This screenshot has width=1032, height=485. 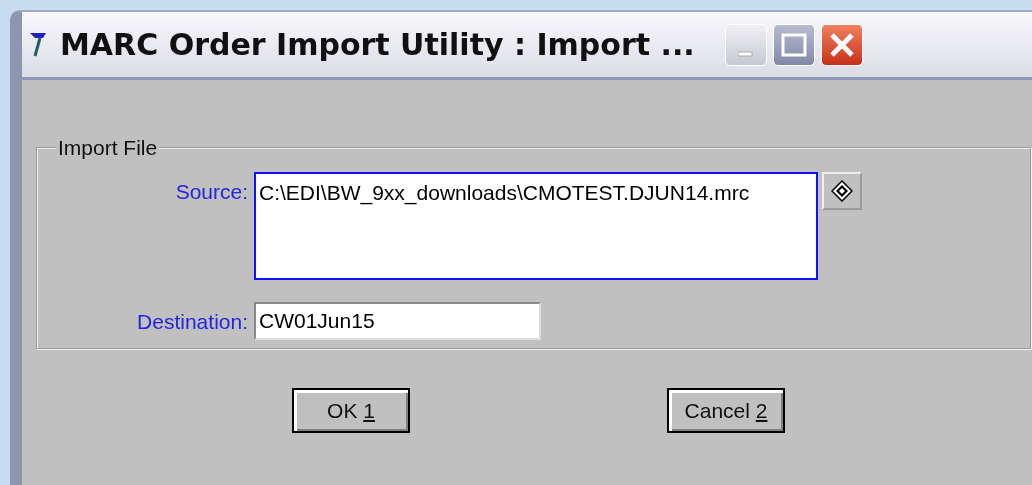 I want to click on dialog-button: OK 1, so click(x=351, y=410).